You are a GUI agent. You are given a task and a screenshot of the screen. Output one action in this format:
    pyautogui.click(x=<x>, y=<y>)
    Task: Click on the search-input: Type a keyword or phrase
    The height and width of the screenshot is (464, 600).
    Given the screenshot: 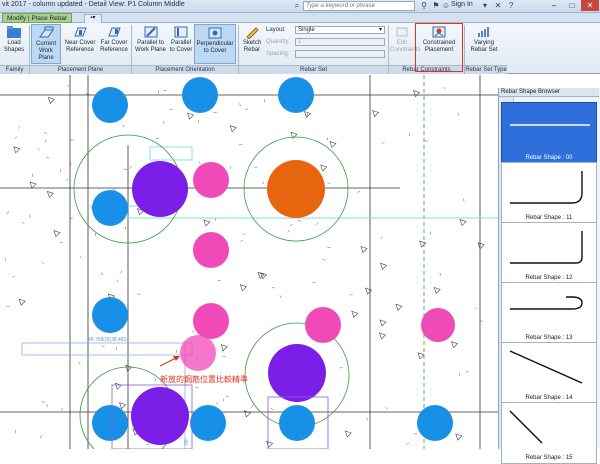 What is the action you would take?
    pyautogui.click(x=359, y=6)
    